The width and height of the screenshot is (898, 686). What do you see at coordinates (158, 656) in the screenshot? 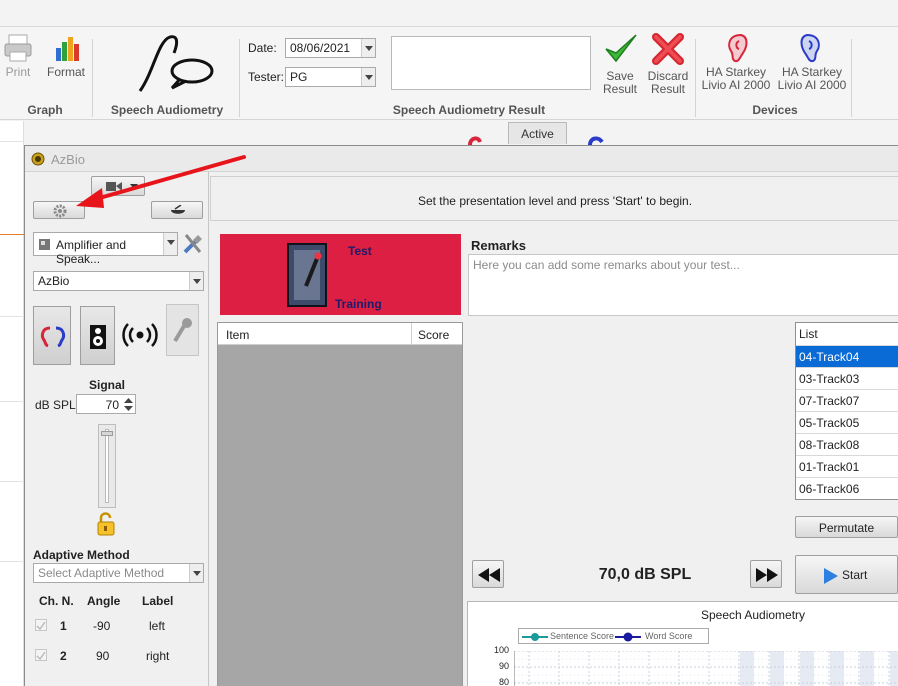
I see `channel-label: right` at bounding box center [158, 656].